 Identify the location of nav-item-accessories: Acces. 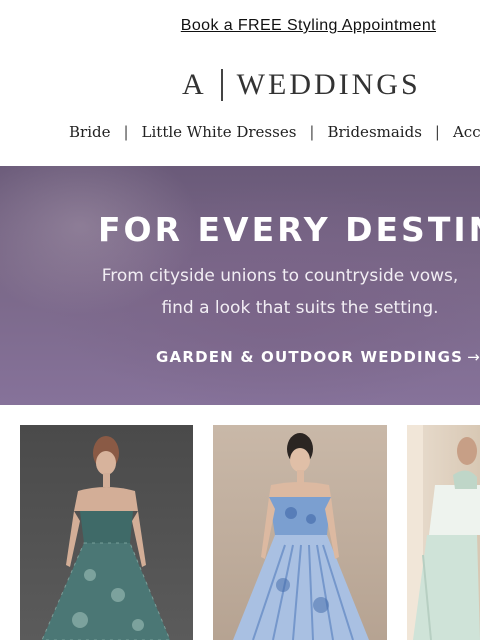
(466, 132).